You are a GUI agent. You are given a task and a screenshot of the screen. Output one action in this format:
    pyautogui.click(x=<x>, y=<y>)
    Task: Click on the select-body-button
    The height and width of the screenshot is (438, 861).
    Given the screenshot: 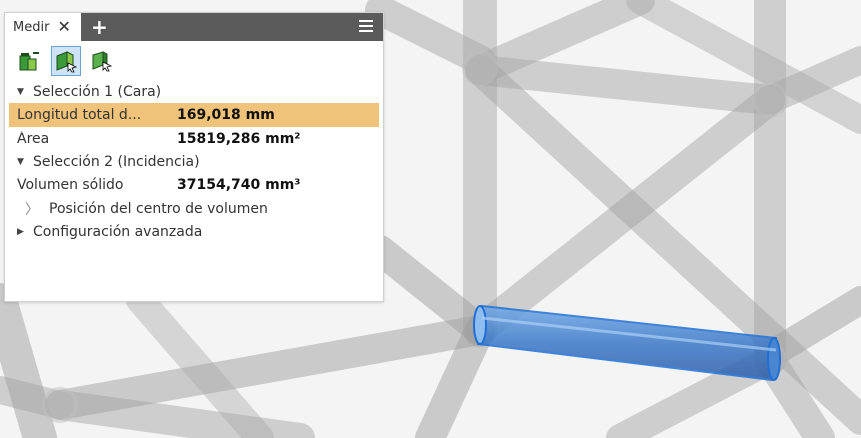 What is the action you would take?
    pyautogui.click(x=102, y=61)
    